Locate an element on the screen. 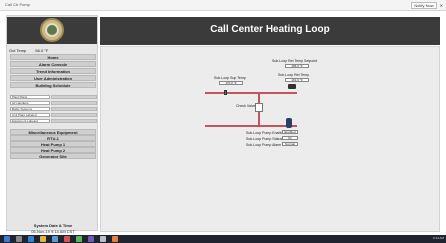 This screenshot has width=446, height=243. pump-icon is located at coordinates (289, 123).